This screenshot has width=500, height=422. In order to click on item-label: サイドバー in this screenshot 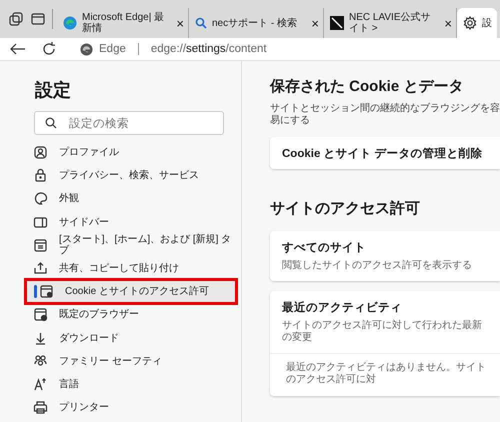, I will do `click(84, 222)`.